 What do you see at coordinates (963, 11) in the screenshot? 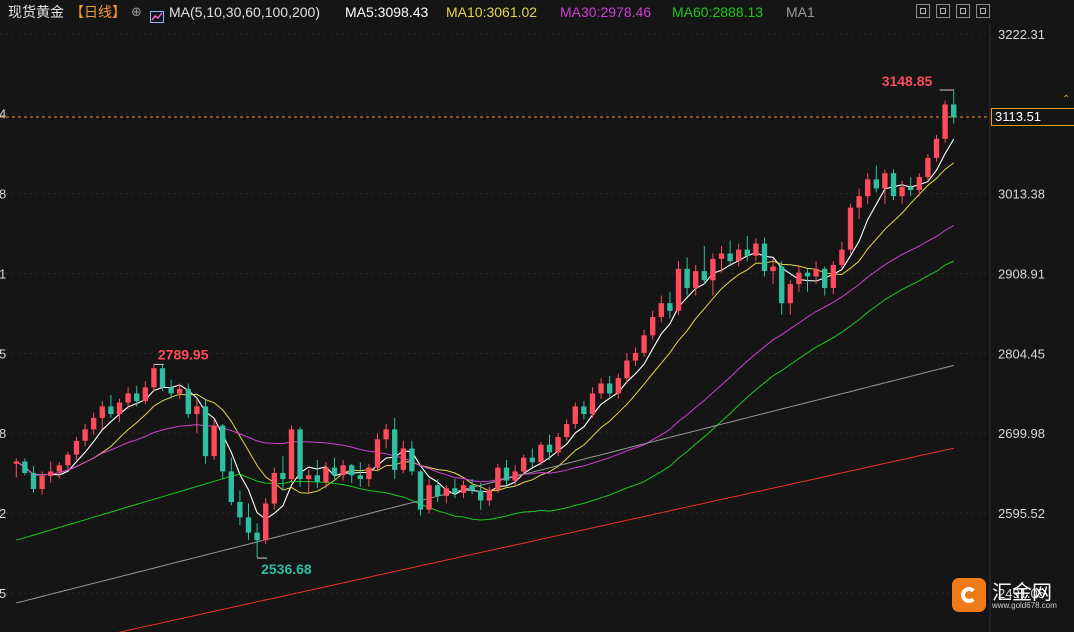
I see `collapse-icon` at bounding box center [963, 11].